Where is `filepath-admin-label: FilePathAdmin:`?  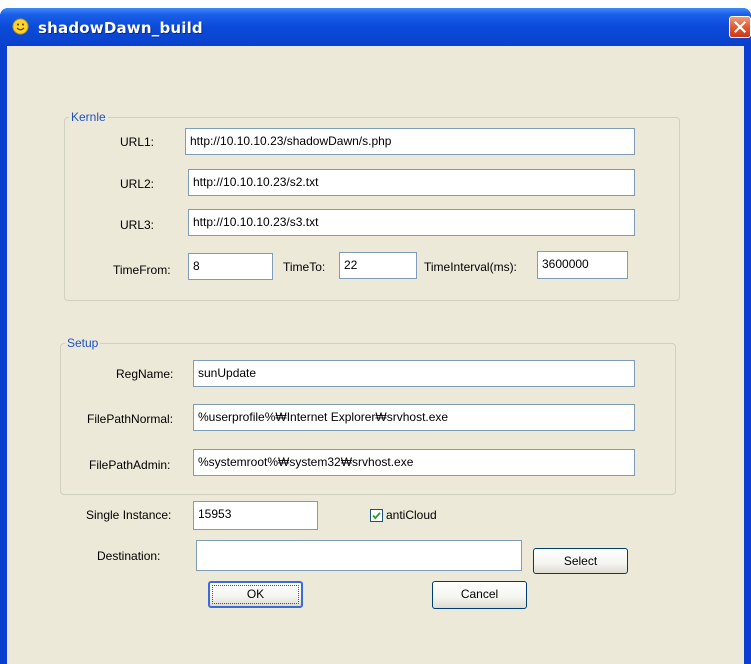 filepath-admin-label: FilePathAdmin: is located at coordinates (130, 465).